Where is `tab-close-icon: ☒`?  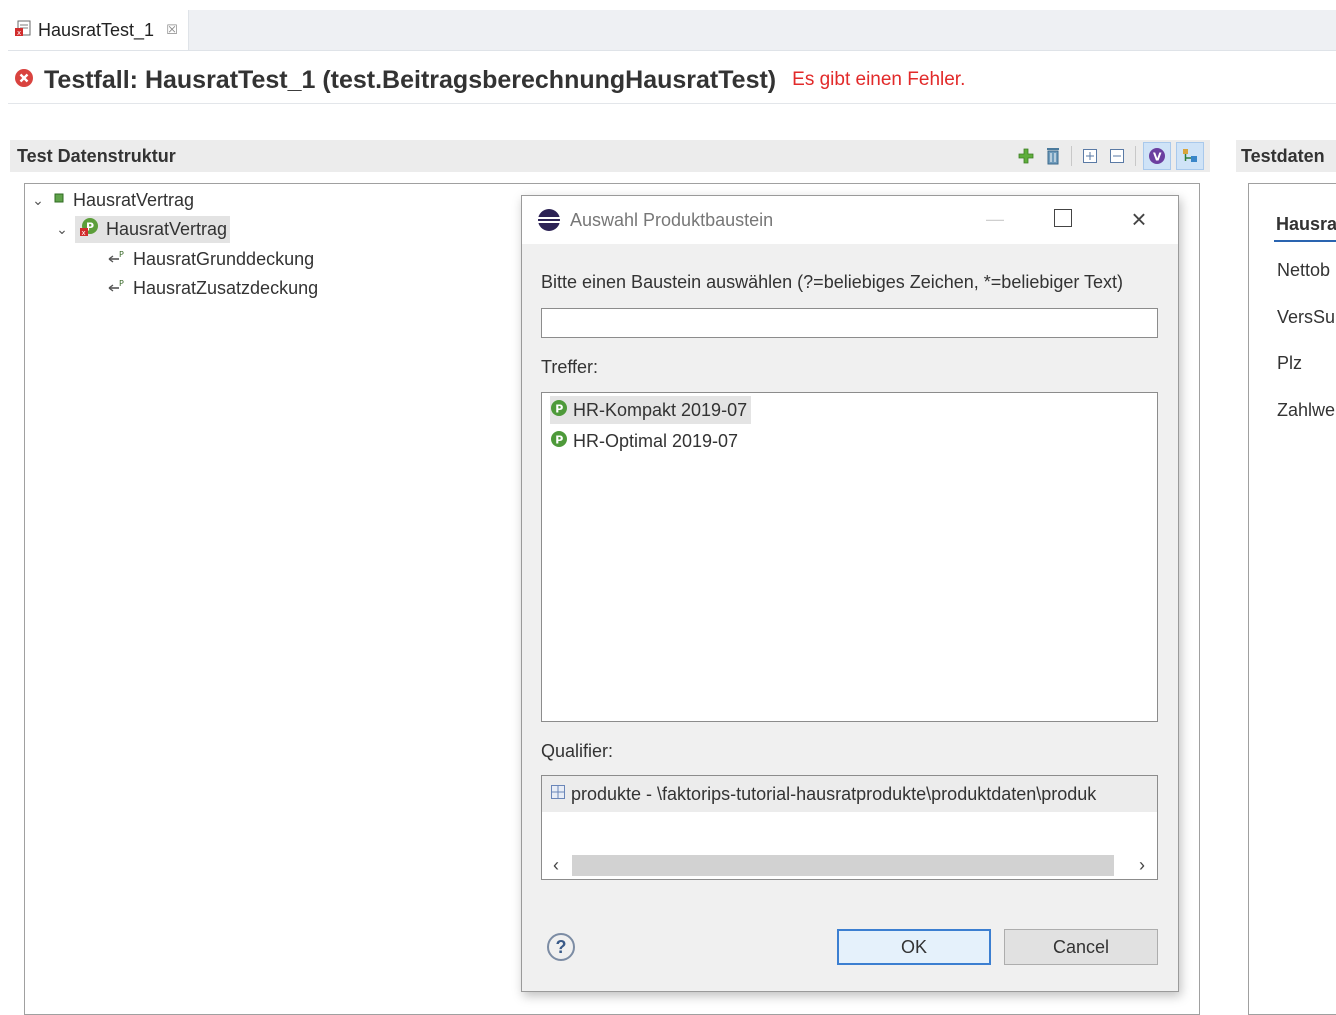
tab-close-icon: ☒ is located at coordinates (172, 30).